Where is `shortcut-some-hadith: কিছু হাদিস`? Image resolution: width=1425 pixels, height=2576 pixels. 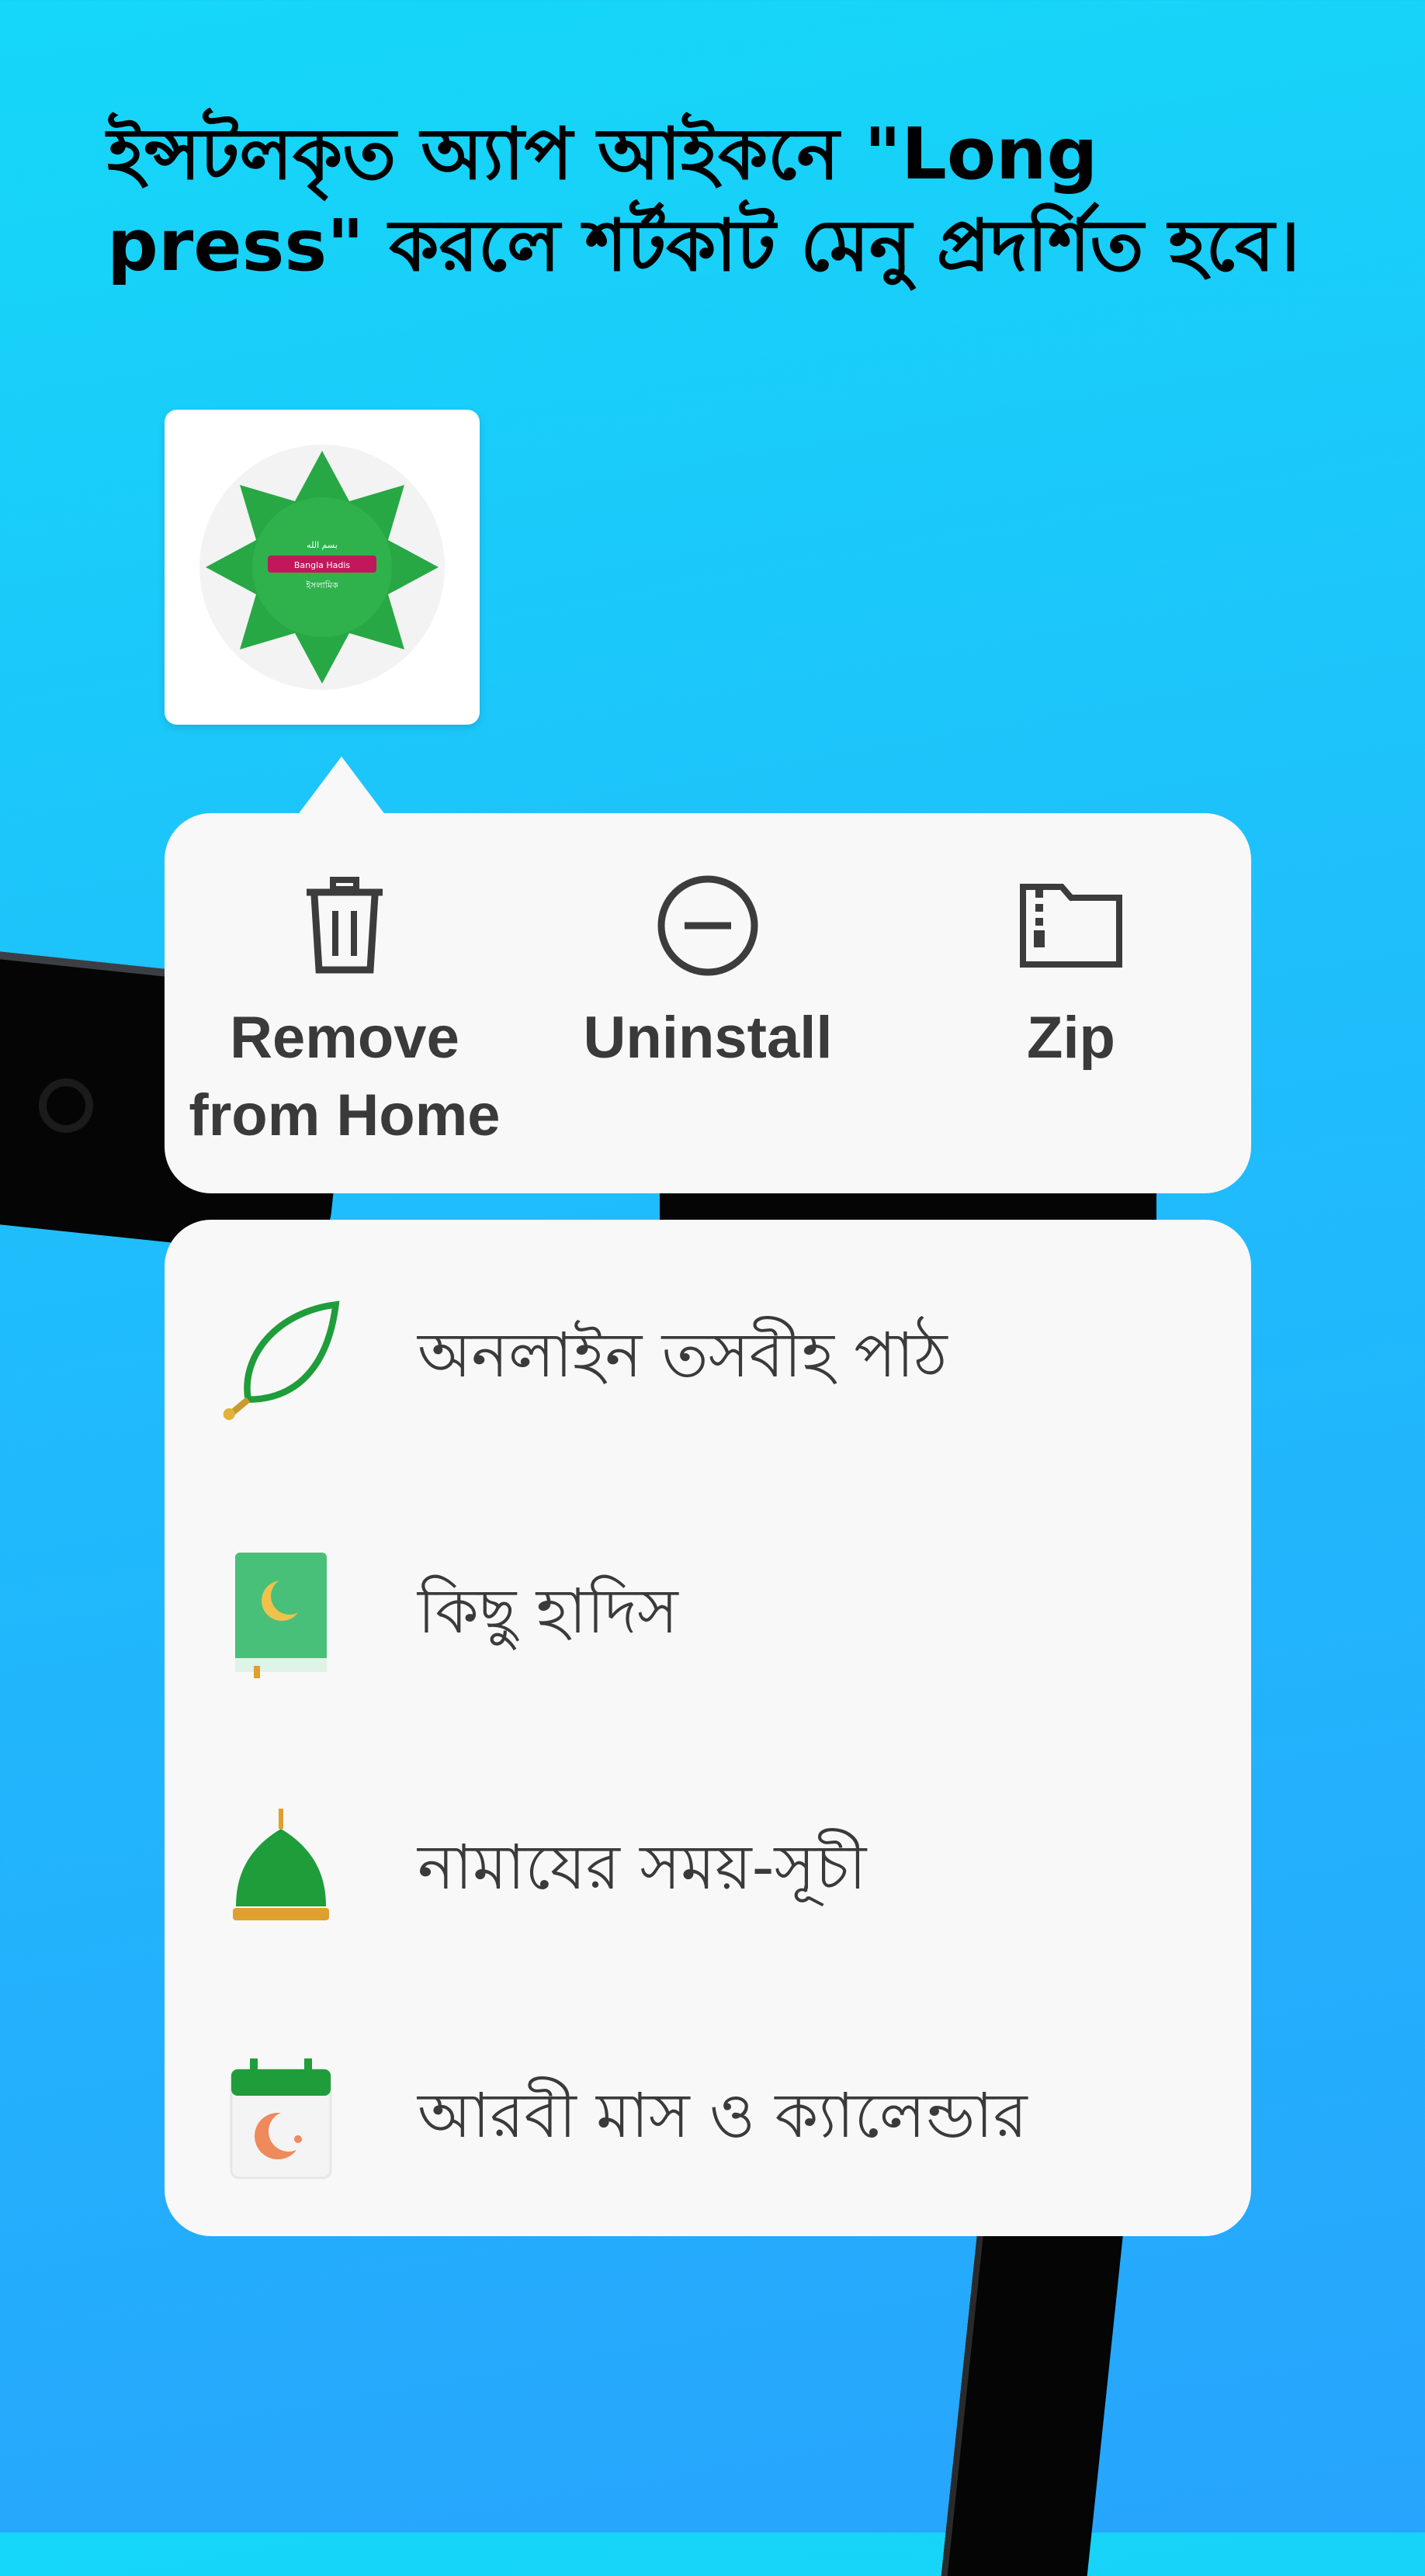
shortcut-some-hadith: কিছু হাদিস is located at coordinates (723, 1615).